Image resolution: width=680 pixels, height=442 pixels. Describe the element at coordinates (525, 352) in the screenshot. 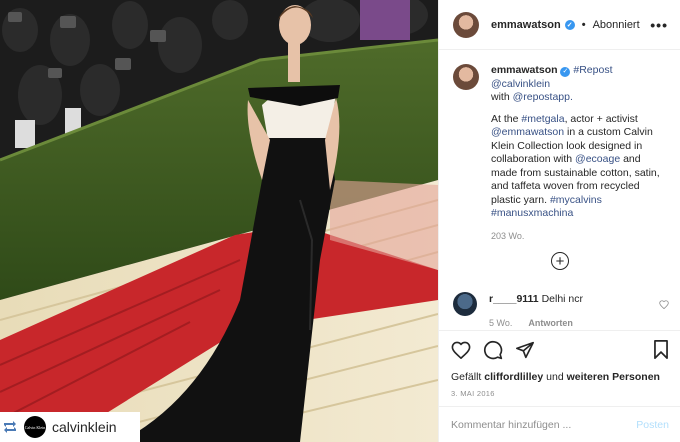

I see `share-icon` at that location.